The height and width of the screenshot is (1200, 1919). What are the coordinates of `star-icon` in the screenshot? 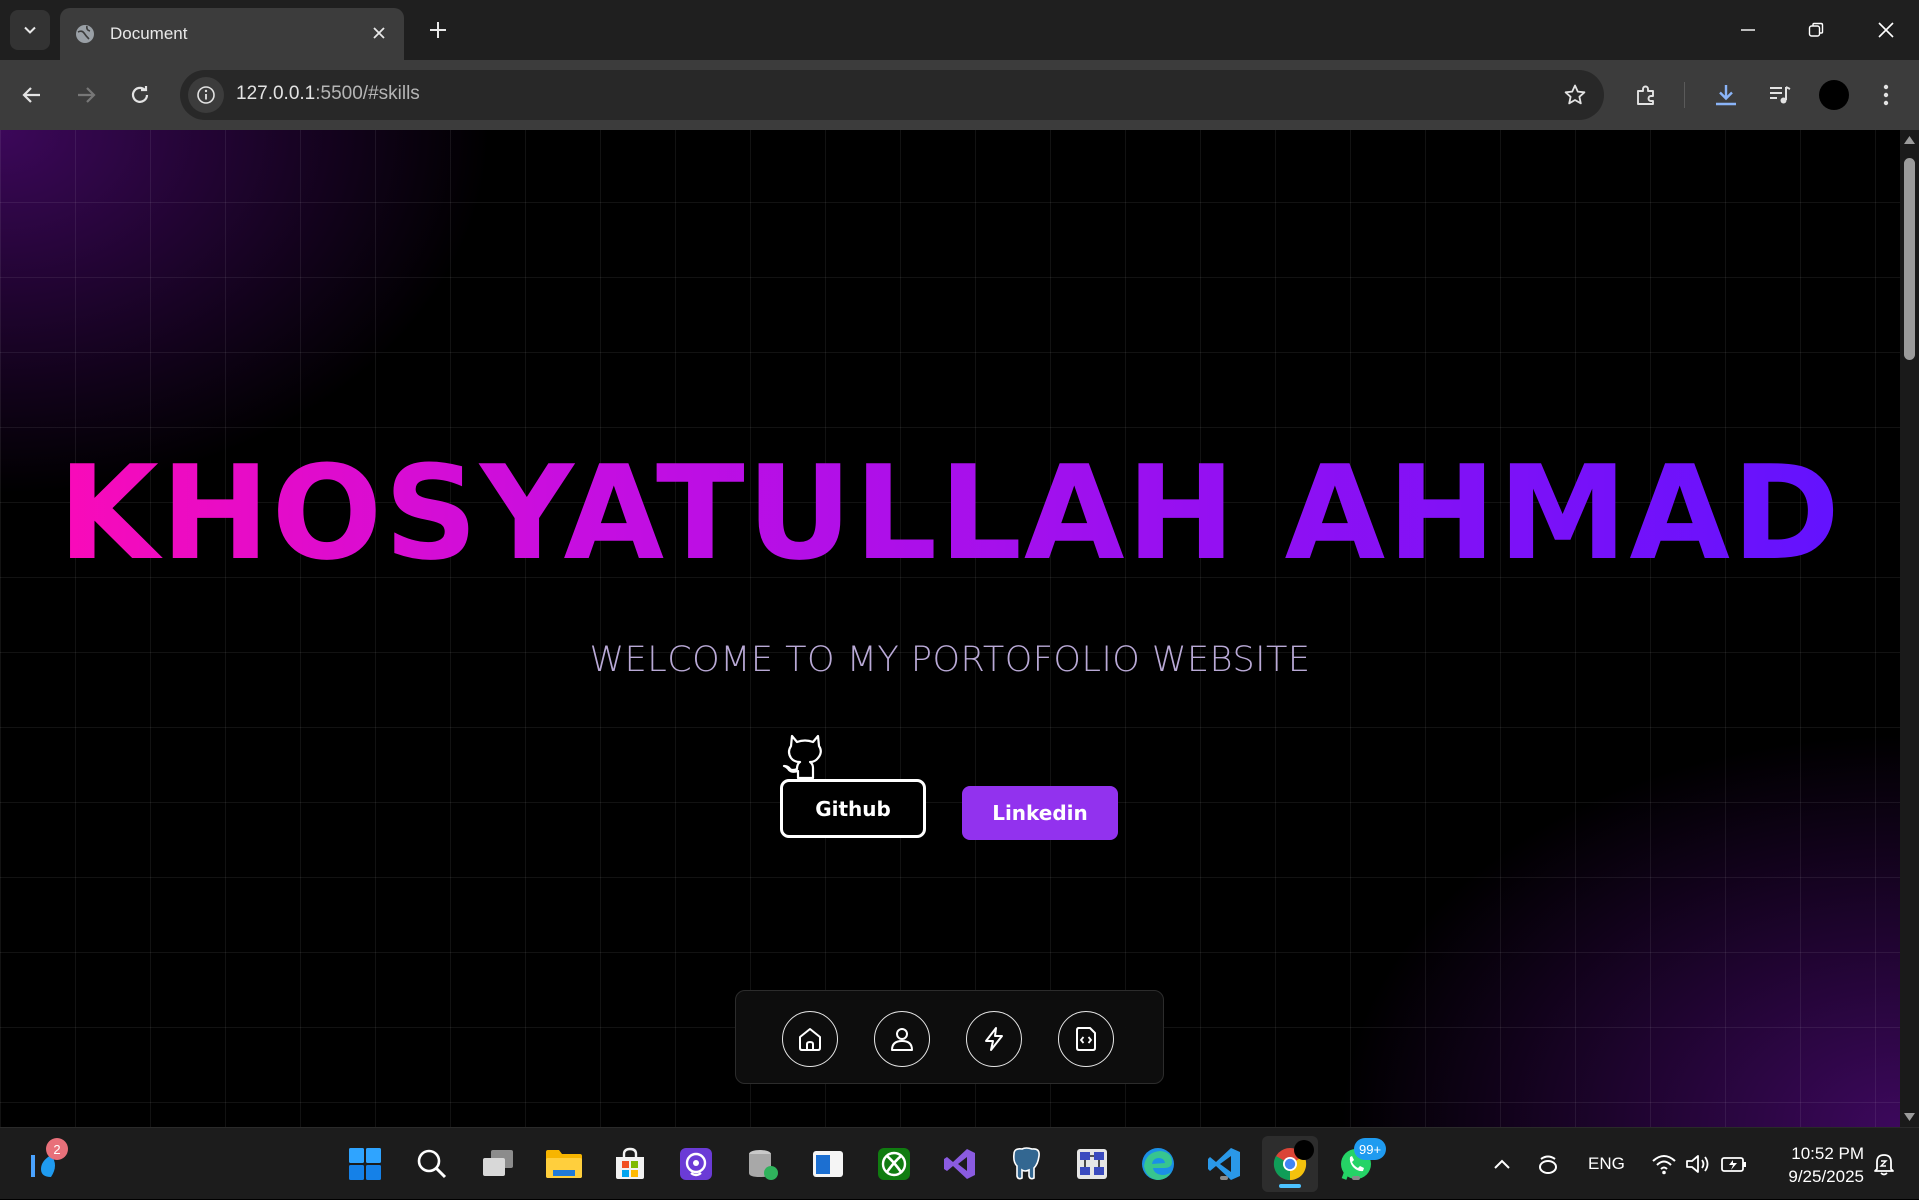 It's located at (1575, 94).